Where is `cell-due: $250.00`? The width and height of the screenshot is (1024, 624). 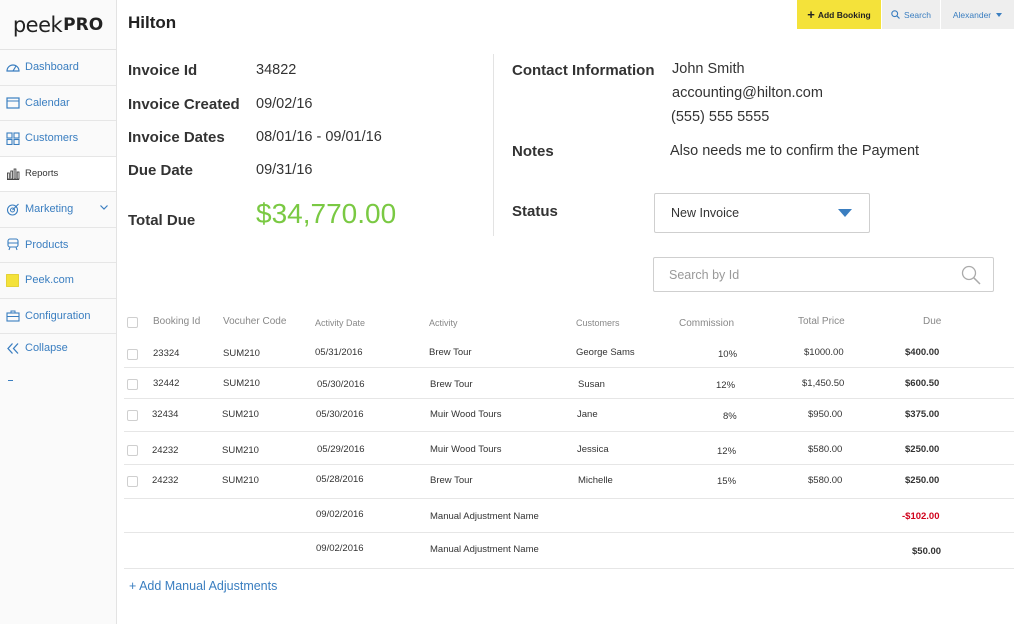
cell-due: $250.00 is located at coordinates (922, 480).